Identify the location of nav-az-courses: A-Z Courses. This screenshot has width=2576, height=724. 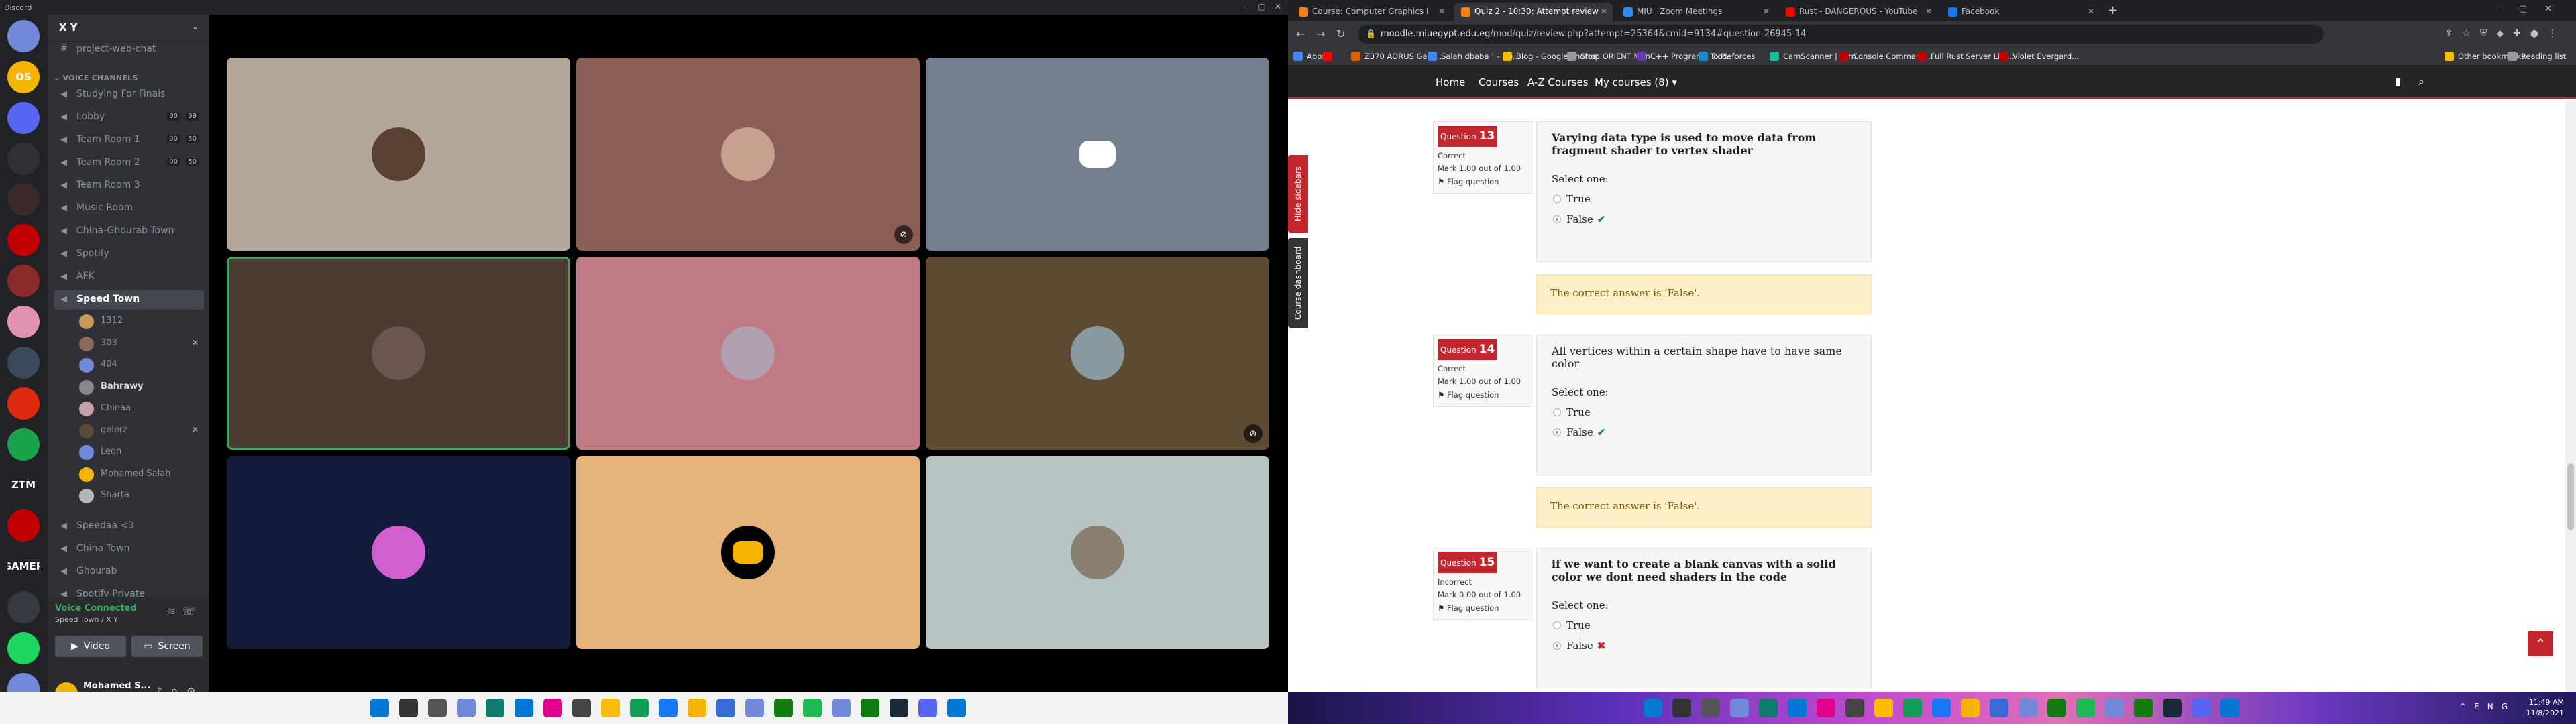
(1558, 82).